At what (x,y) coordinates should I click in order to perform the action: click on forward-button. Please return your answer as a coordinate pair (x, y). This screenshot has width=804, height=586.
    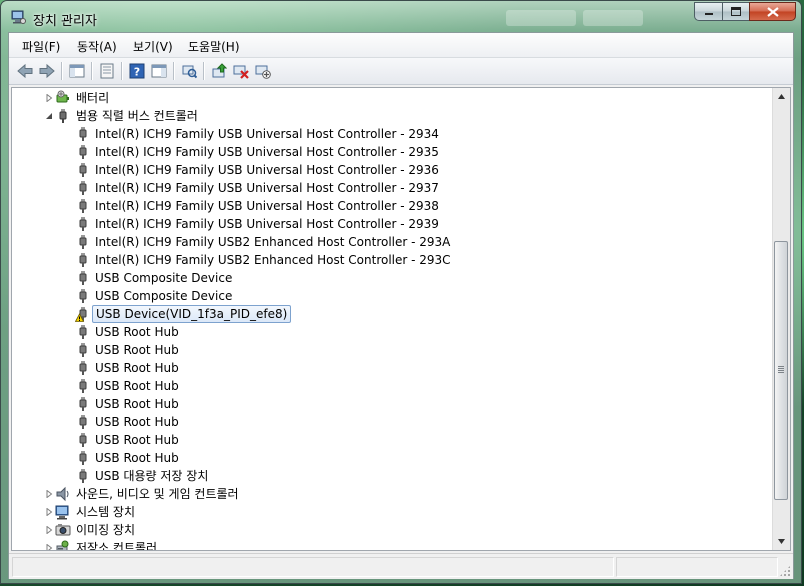
    Looking at the image, I should click on (47, 71).